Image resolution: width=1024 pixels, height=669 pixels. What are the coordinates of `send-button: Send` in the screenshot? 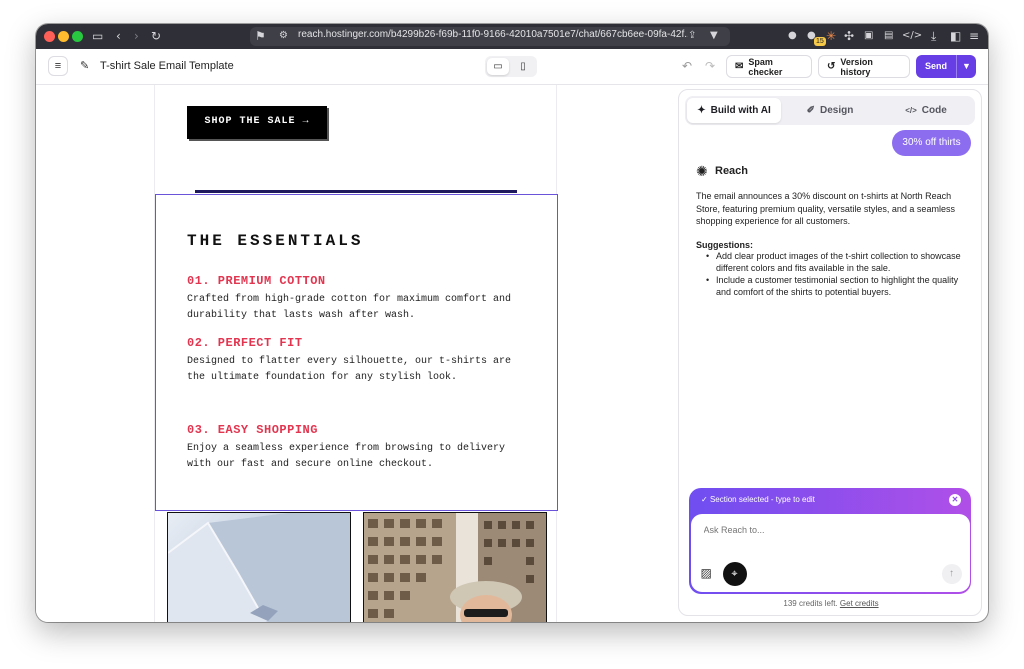 It's located at (936, 66).